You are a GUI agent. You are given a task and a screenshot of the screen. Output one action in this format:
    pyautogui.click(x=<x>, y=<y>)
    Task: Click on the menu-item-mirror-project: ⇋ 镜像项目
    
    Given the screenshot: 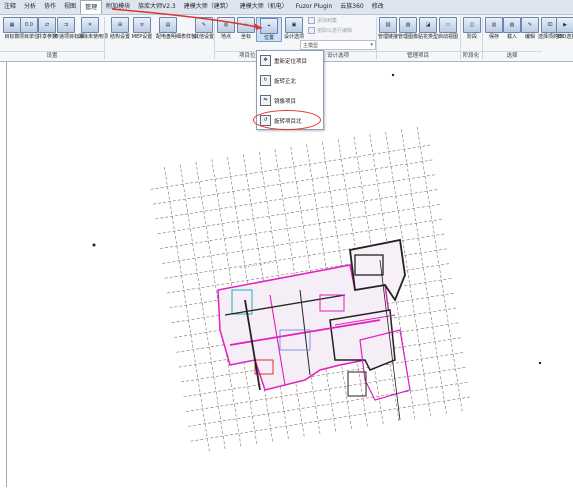 What is the action you would take?
    pyautogui.click(x=278, y=100)
    